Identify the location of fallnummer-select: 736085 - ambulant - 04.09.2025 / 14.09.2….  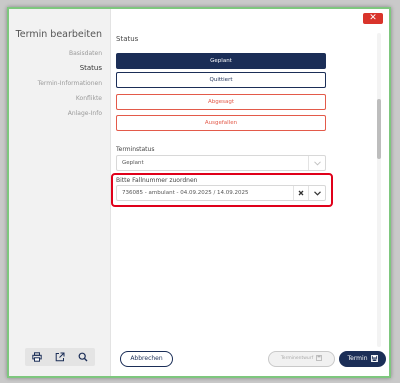
(221, 193).